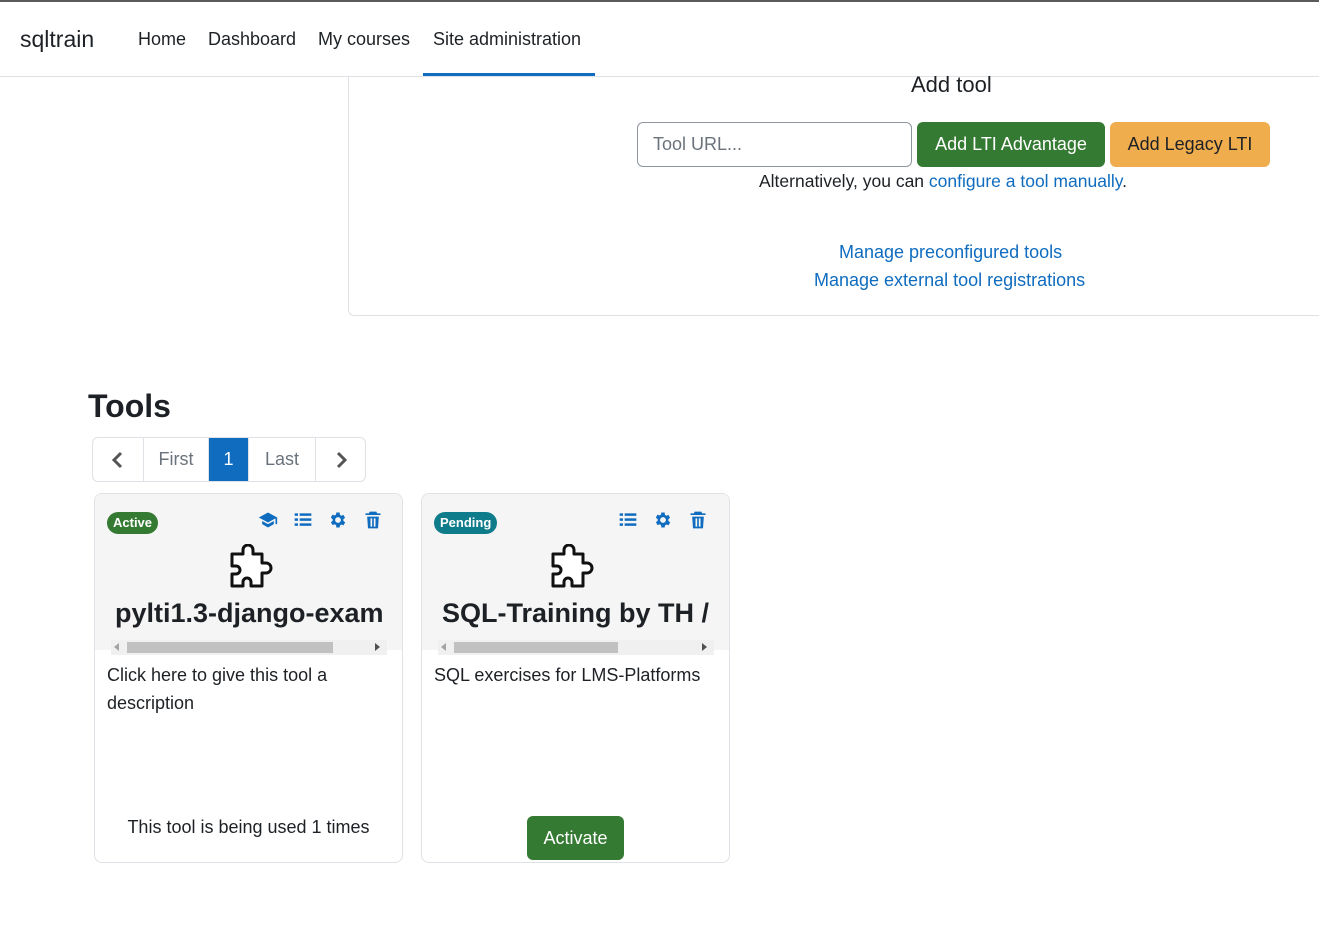 This screenshot has height=952, width=1319. Describe the element at coordinates (162, 39) in the screenshot. I see `nav-home: Home` at that location.